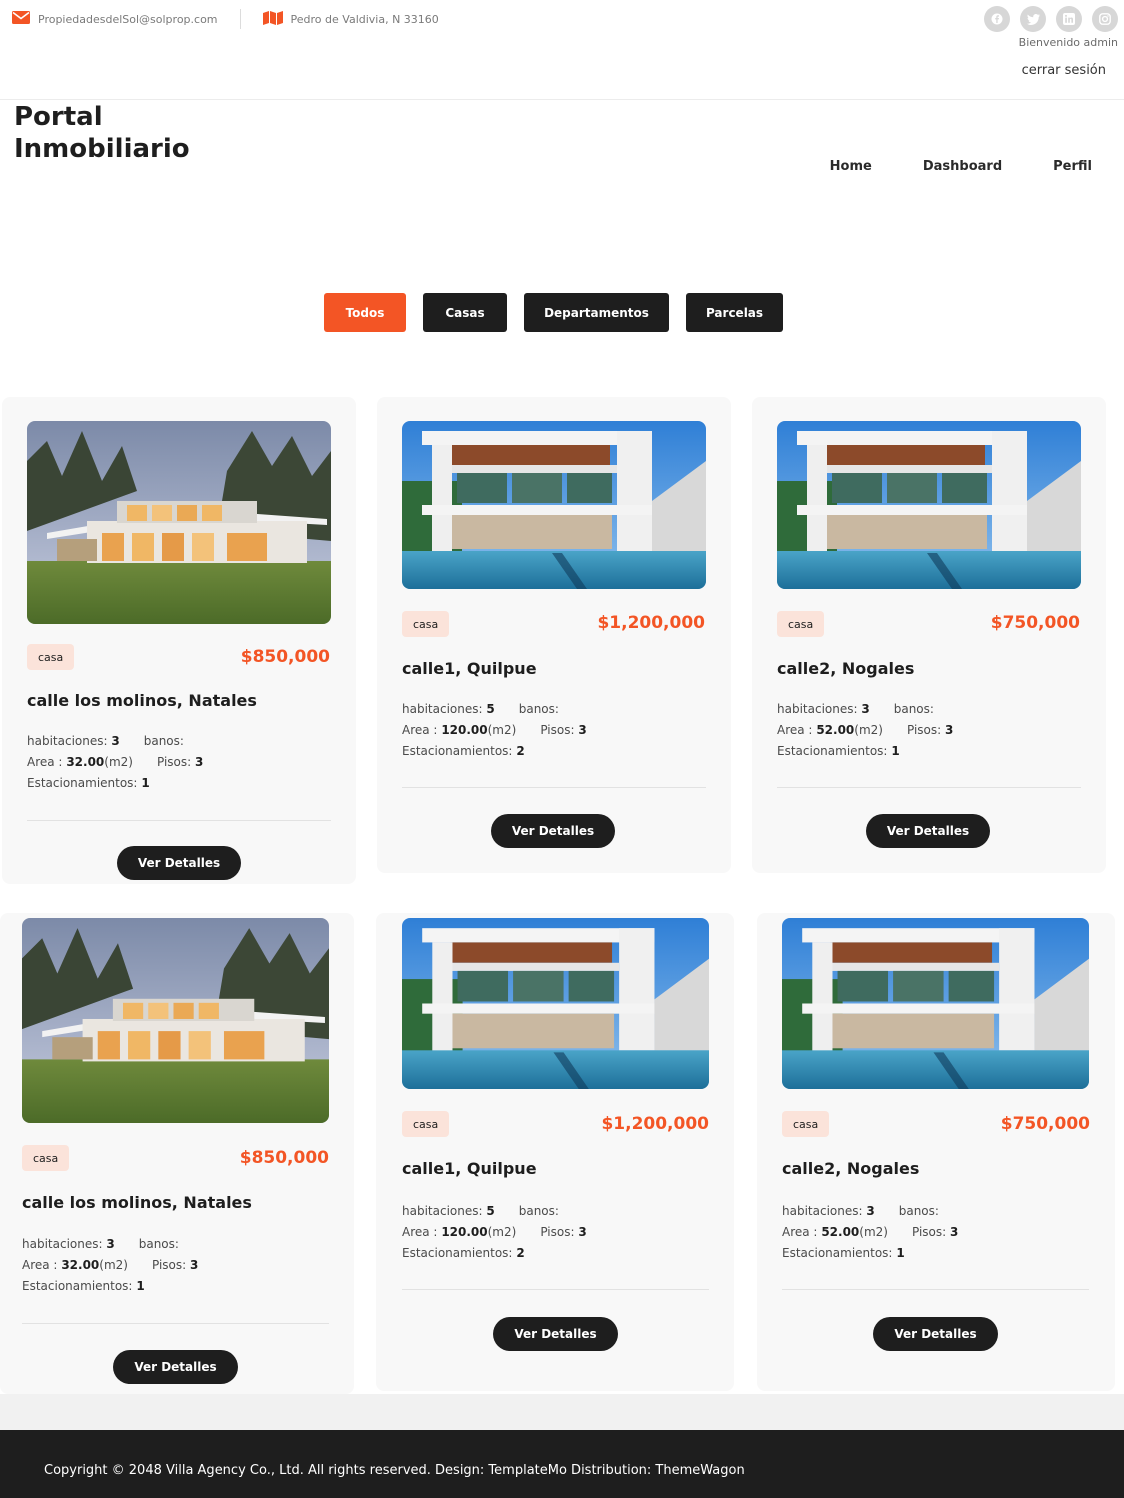 This screenshot has width=1124, height=1498. I want to click on nav-dashboard: Dashboard, so click(962, 166).